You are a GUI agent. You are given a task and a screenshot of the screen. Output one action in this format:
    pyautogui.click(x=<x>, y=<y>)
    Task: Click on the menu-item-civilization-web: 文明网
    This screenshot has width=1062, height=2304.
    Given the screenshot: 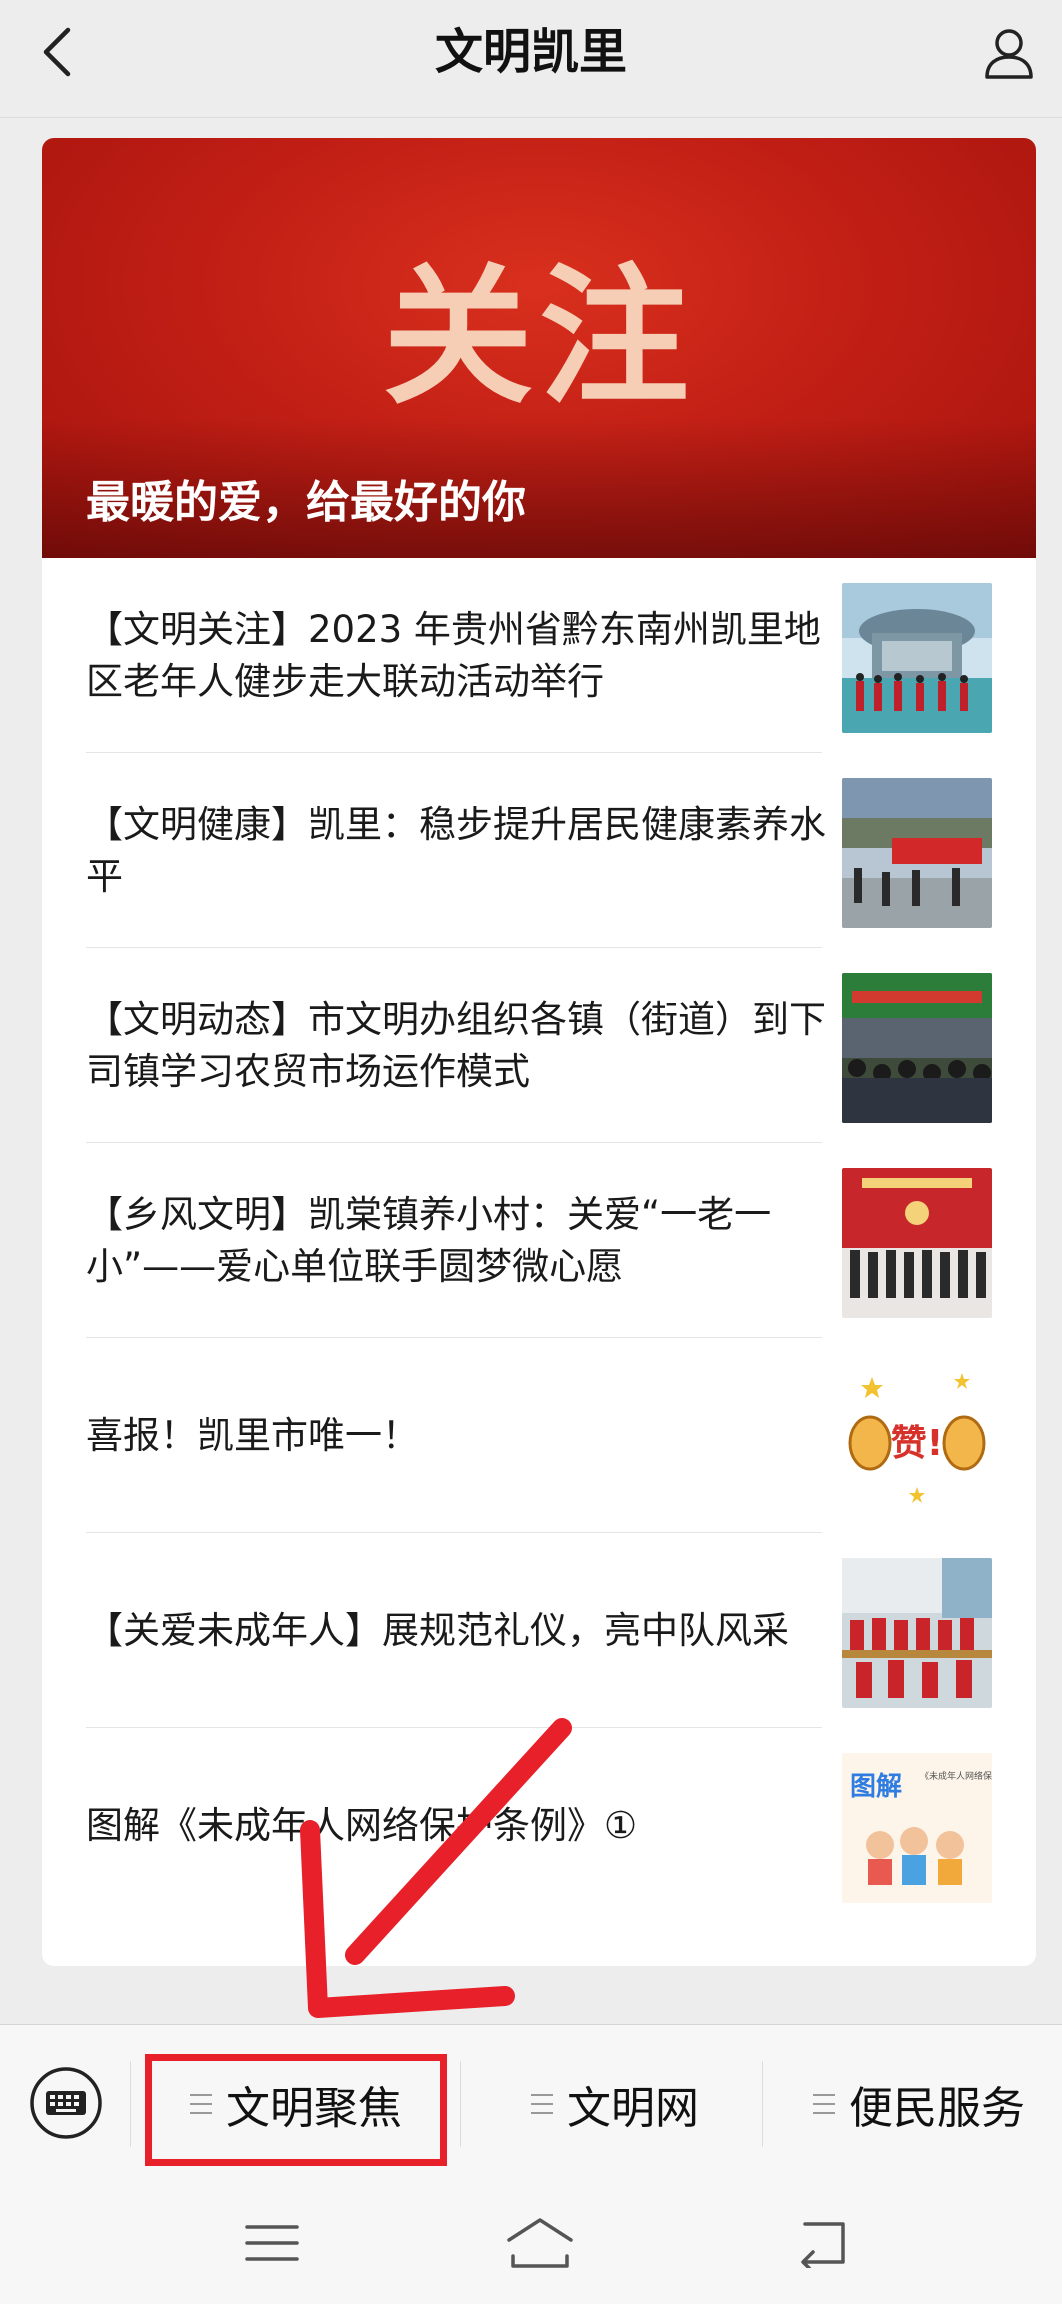 What is the action you would take?
    pyautogui.click(x=615, y=2104)
    